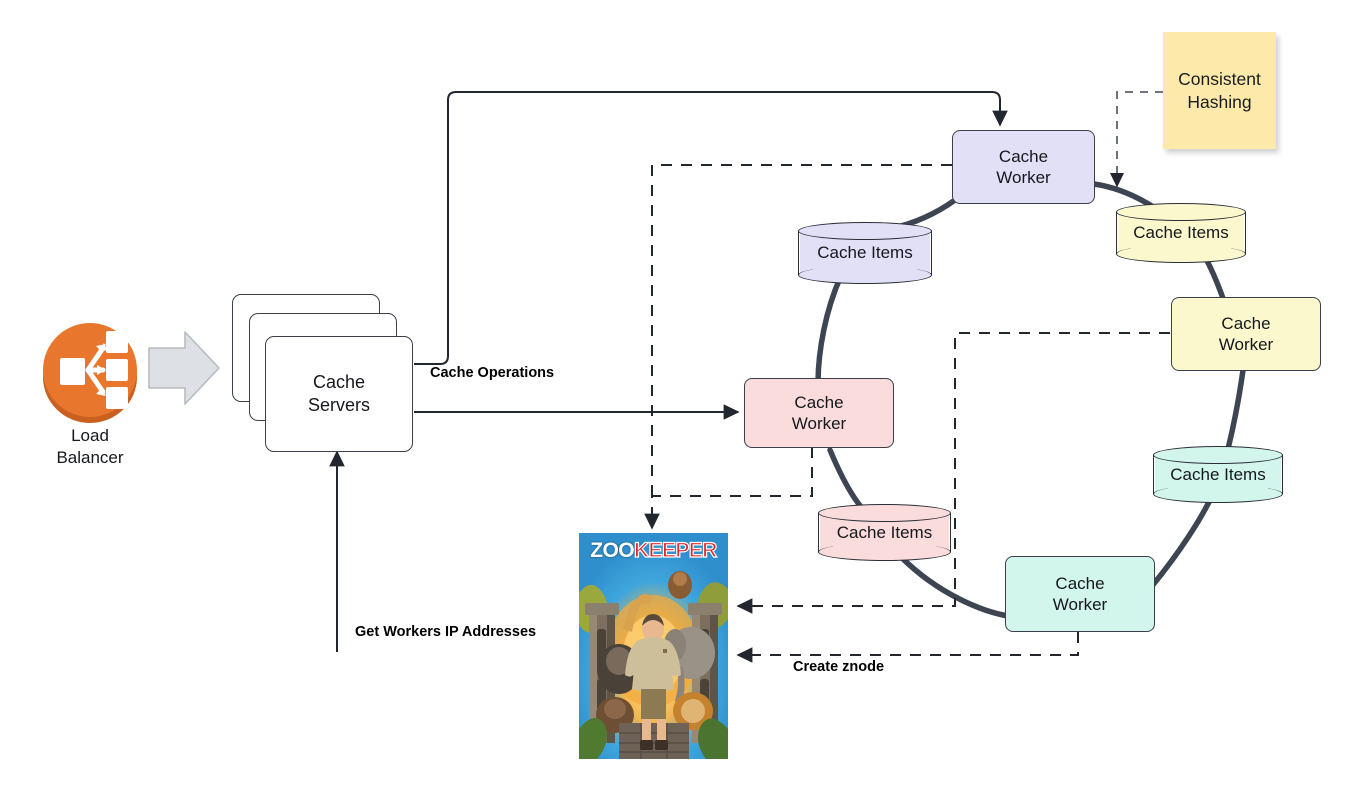 The height and width of the screenshot is (797, 1358). I want to click on label-get-workers-ip: Get Workers IP Addresses, so click(446, 632).